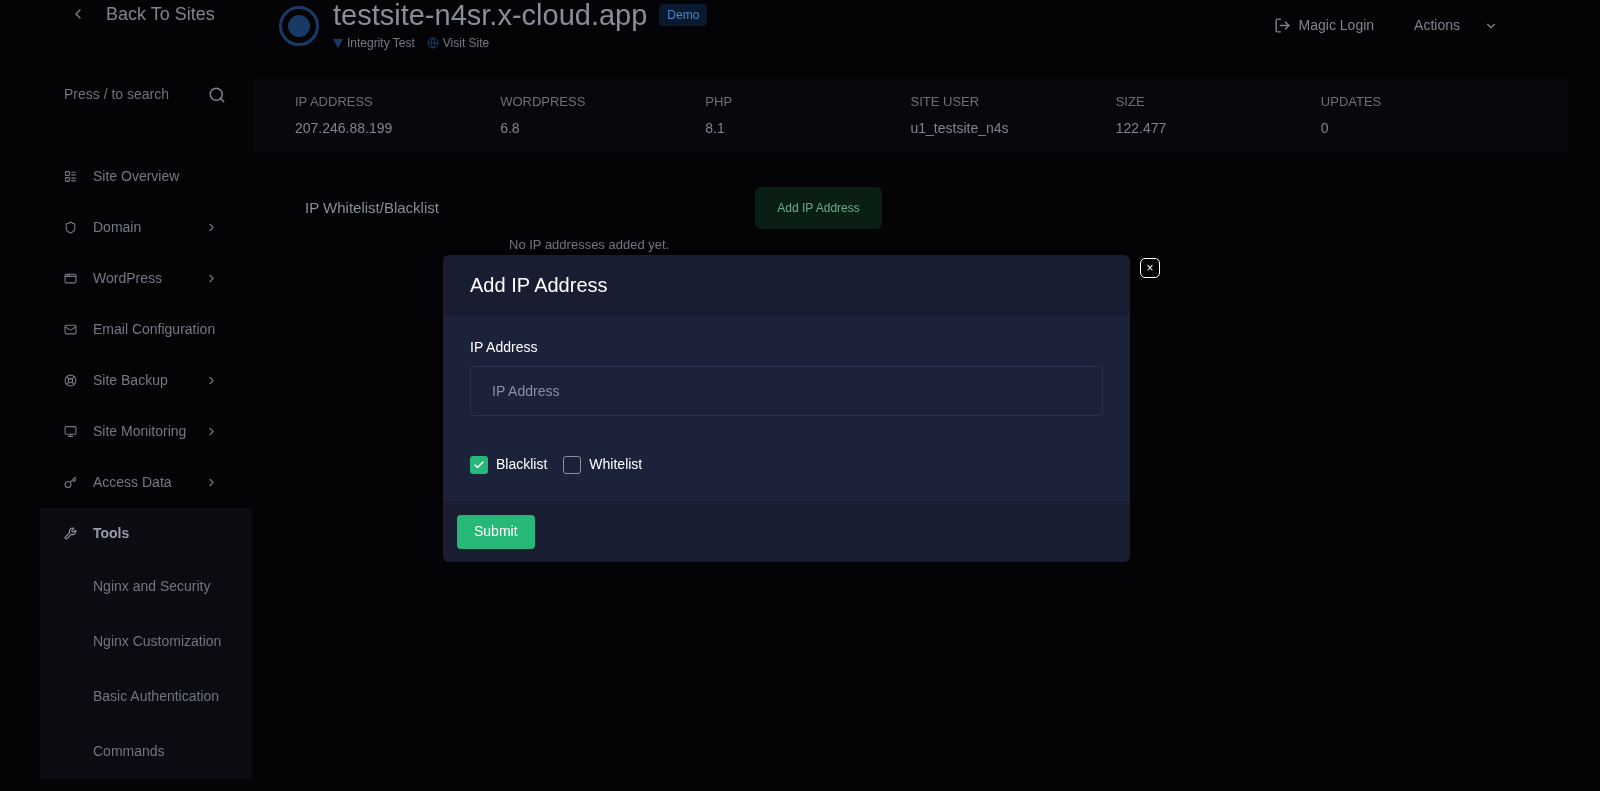  What do you see at coordinates (818, 208) in the screenshot?
I see `add-ip-button: Add IP Address` at bounding box center [818, 208].